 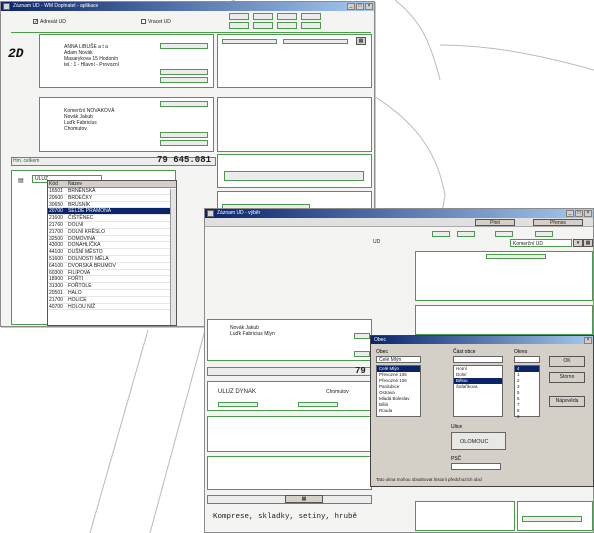 What do you see at coordinates (156, 22) in the screenshot?
I see `vracet-checkbox: Vracet UD` at bounding box center [156, 22].